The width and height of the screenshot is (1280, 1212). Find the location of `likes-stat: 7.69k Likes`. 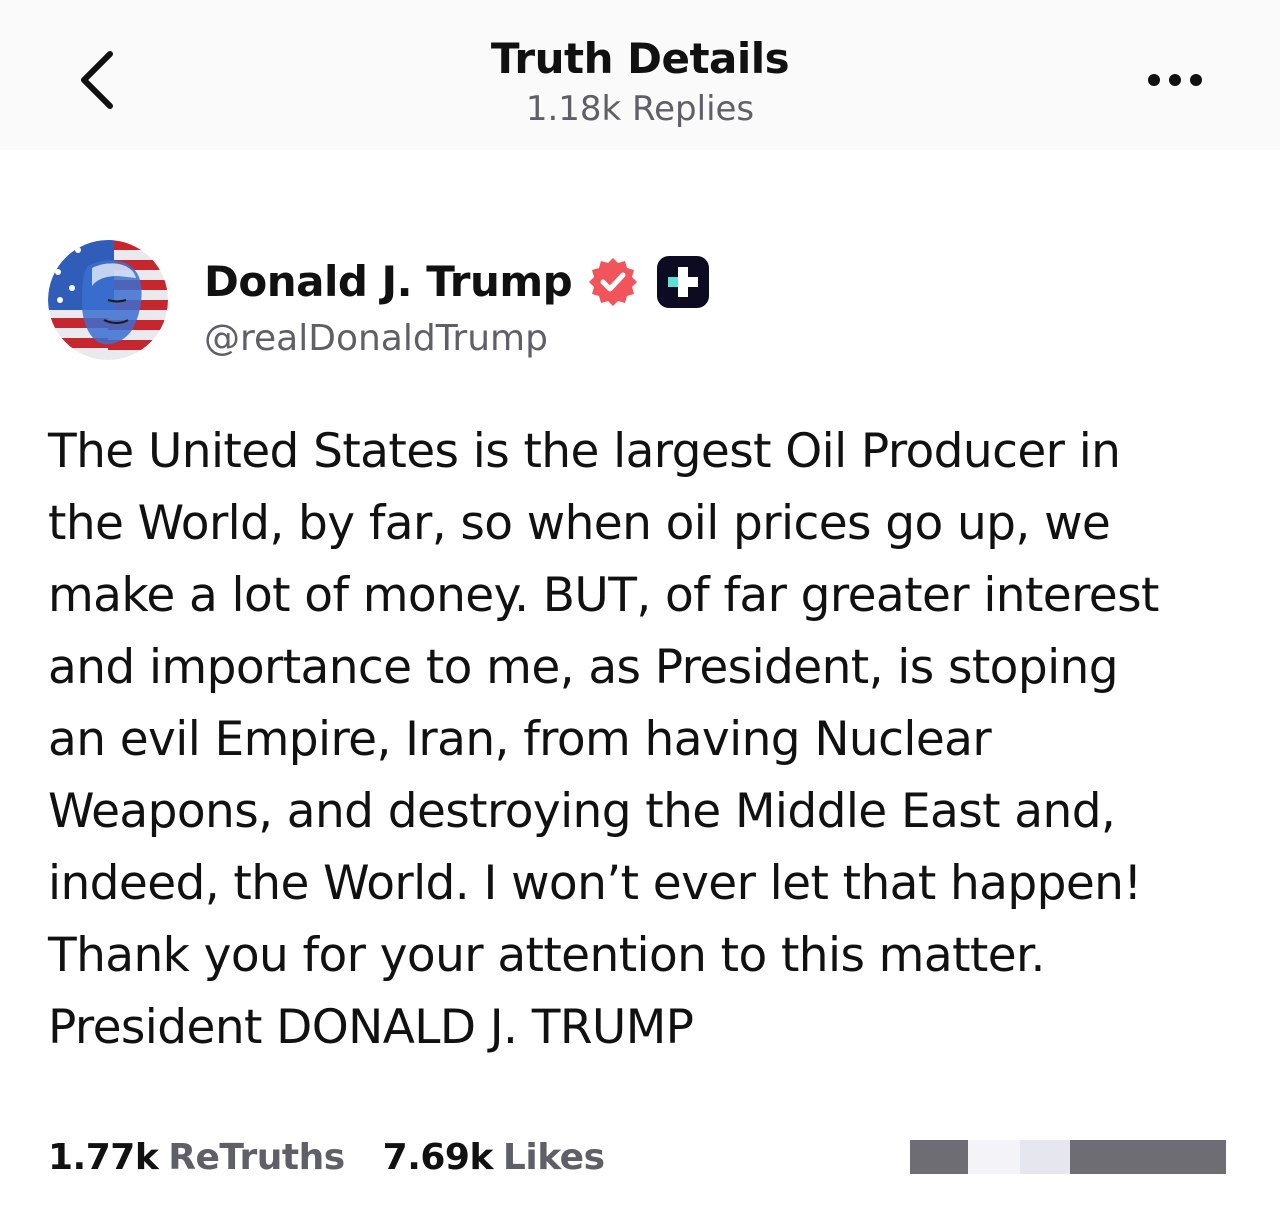

likes-stat: 7.69k Likes is located at coordinates (494, 1157).